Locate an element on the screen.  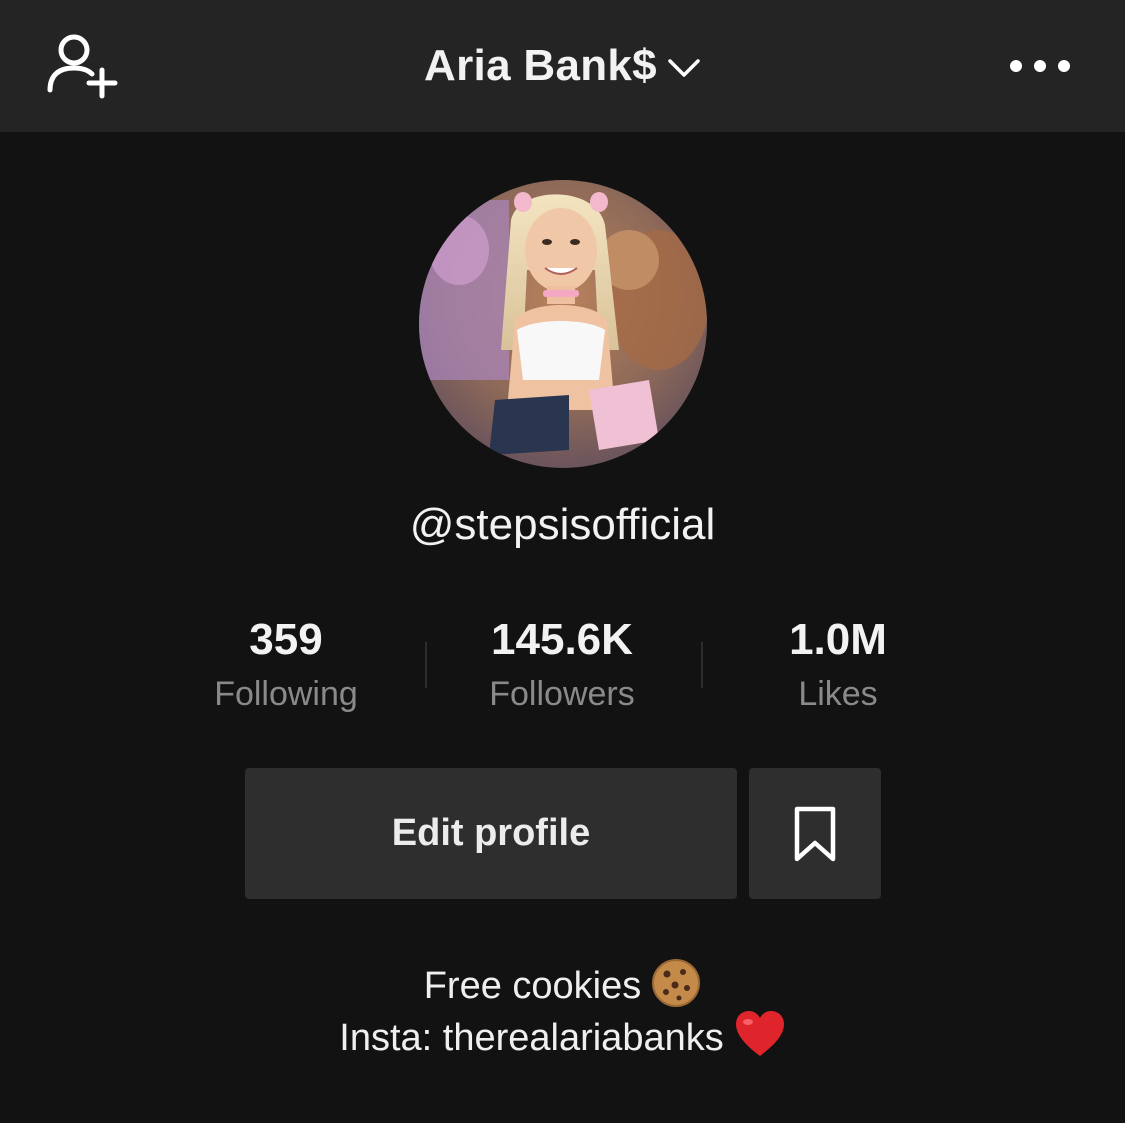
bookmark-icon is located at coordinates (815, 833).